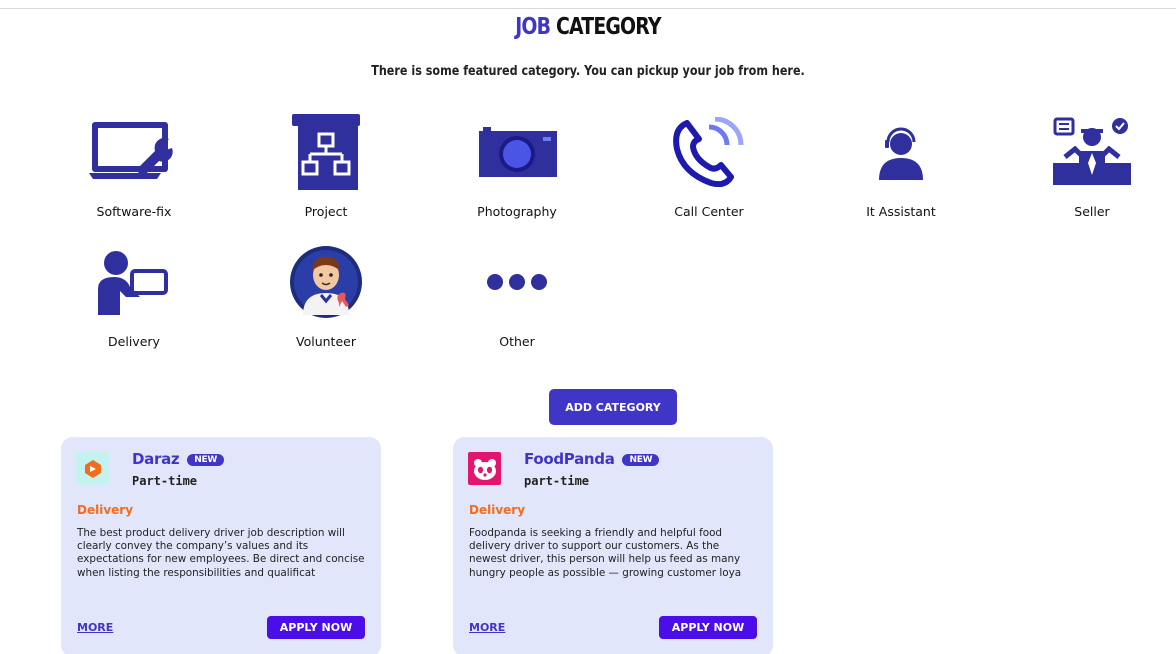  I want to click on job-type: part-time, so click(557, 481).